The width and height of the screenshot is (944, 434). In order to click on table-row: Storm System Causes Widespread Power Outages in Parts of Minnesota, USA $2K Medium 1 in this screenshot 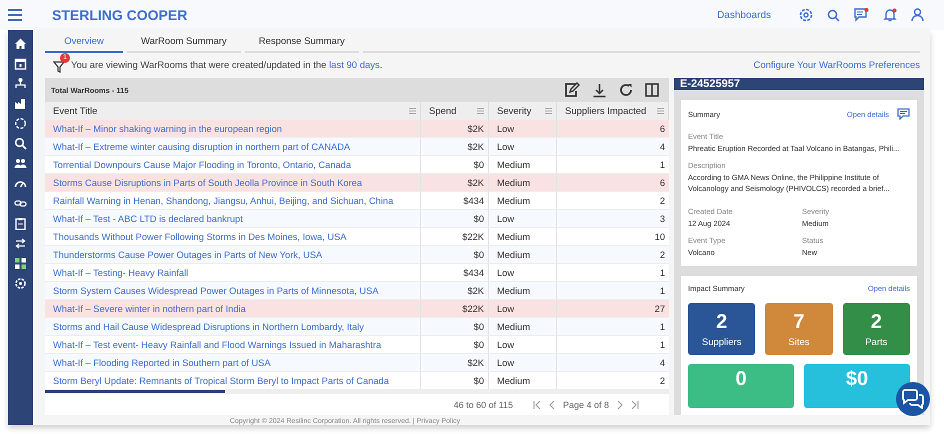, I will do `click(357, 291)`.